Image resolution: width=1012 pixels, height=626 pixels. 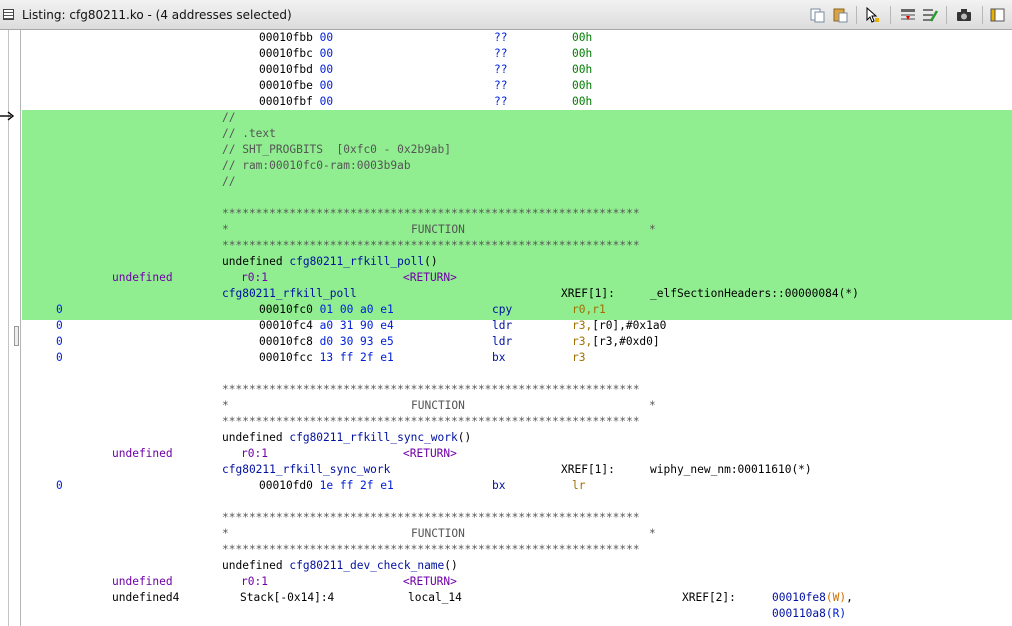 What do you see at coordinates (146, 597) in the screenshot?
I see `param-type: undefined4` at bounding box center [146, 597].